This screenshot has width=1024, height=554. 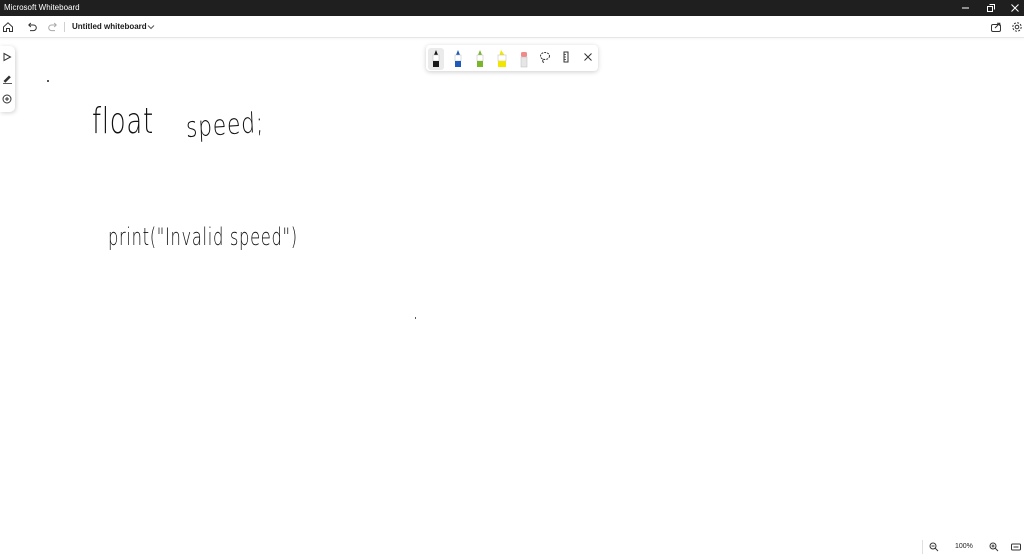 I want to click on share-button, so click(x=996, y=27).